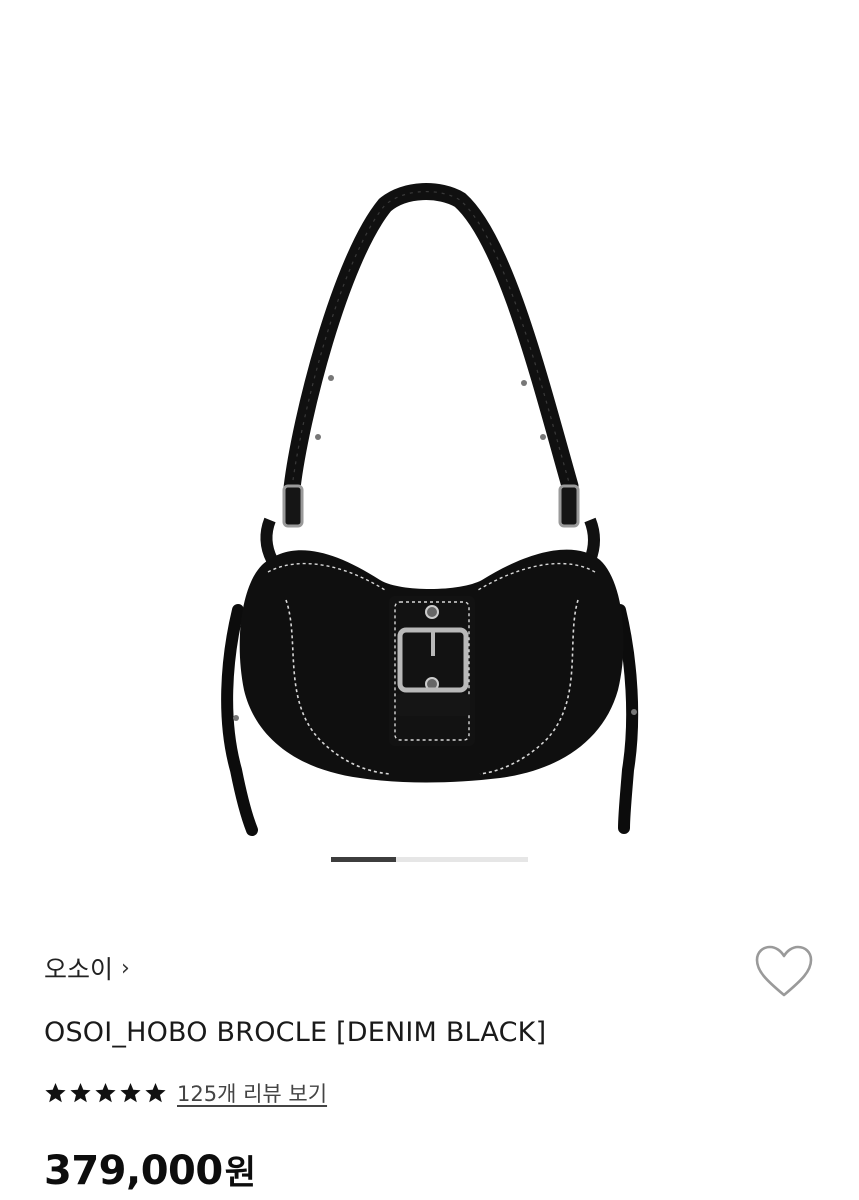  I want to click on brand-name: 오소이, so click(79, 969).